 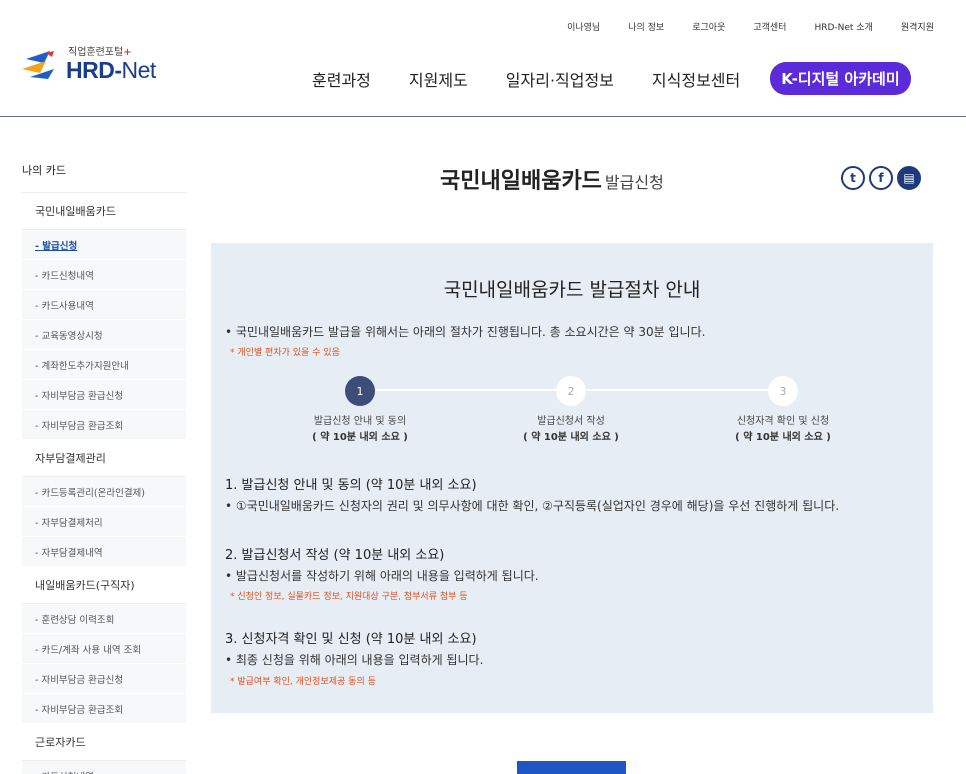 I want to click on gnb-support-system: 지원제도, so click(x=438, y=79).